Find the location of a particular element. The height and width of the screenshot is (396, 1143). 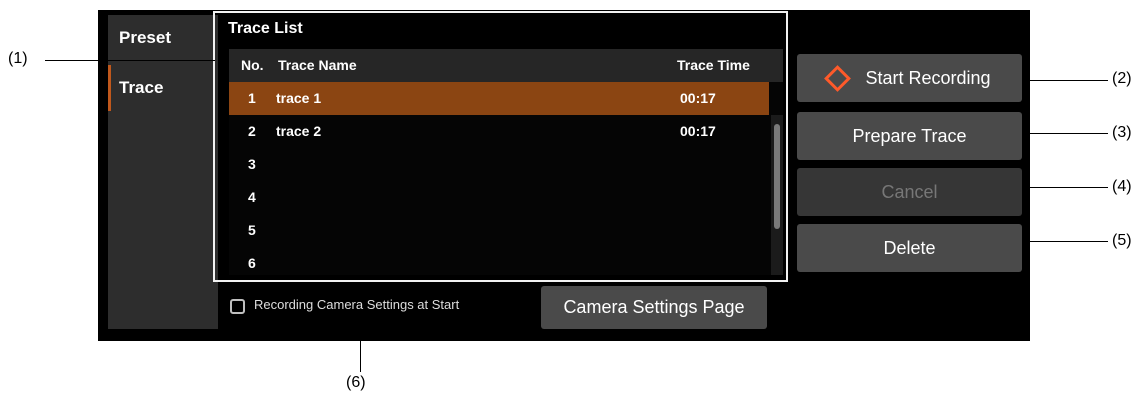

camera-settings-page-label: Camera Settings Page is located at coordinates (654, 307).